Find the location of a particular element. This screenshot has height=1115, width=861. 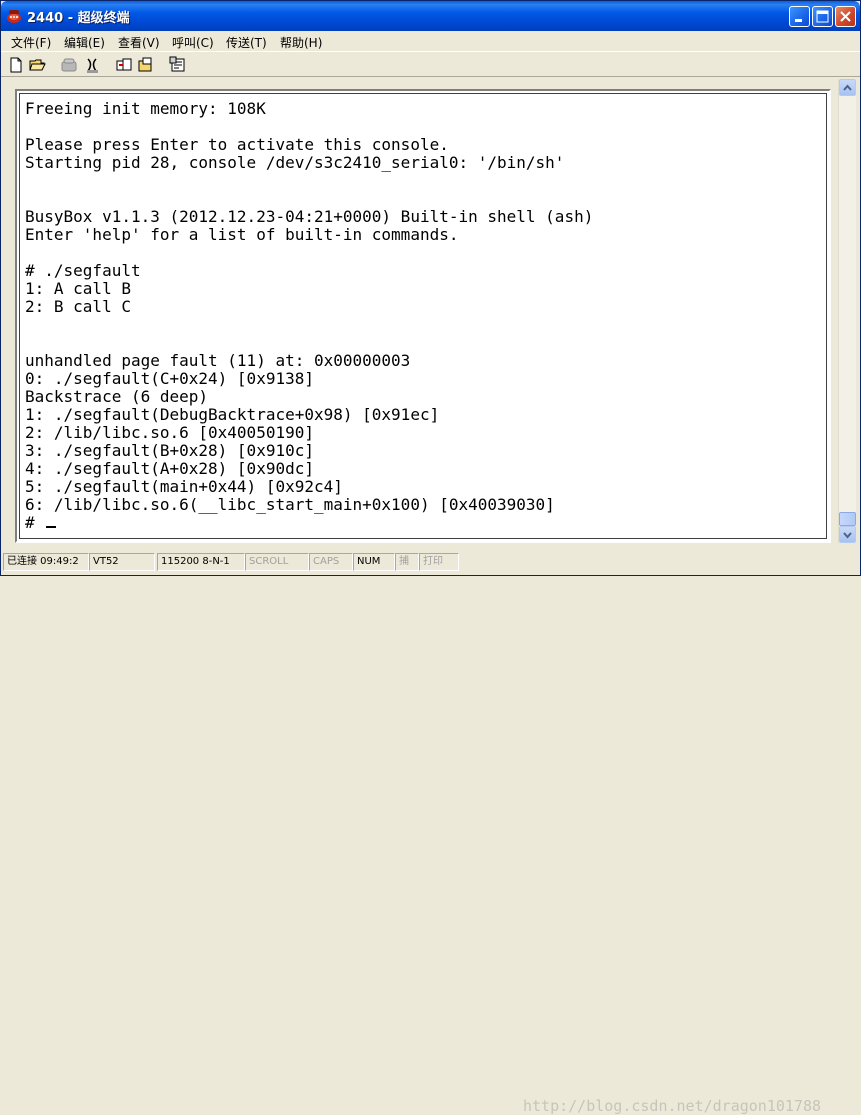

terminal-line: 2: B call C is located at coordinates (78, 306).